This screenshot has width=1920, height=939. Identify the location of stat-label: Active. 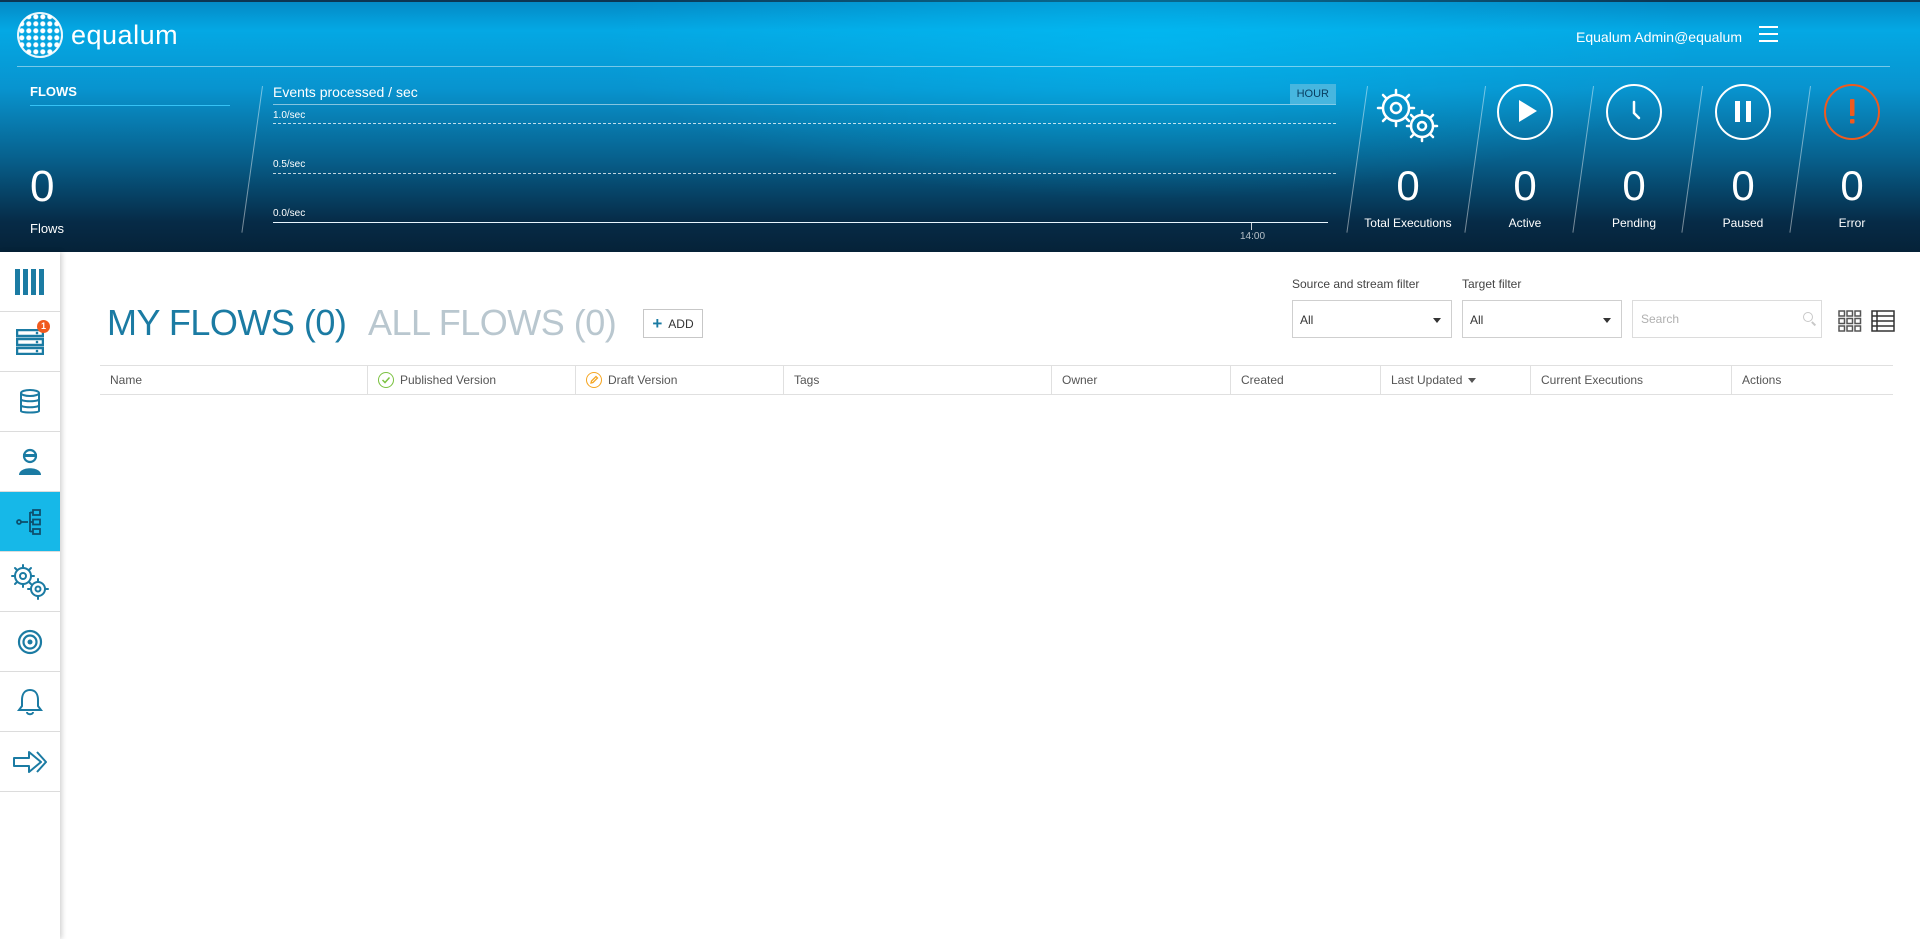
(1525, 223).